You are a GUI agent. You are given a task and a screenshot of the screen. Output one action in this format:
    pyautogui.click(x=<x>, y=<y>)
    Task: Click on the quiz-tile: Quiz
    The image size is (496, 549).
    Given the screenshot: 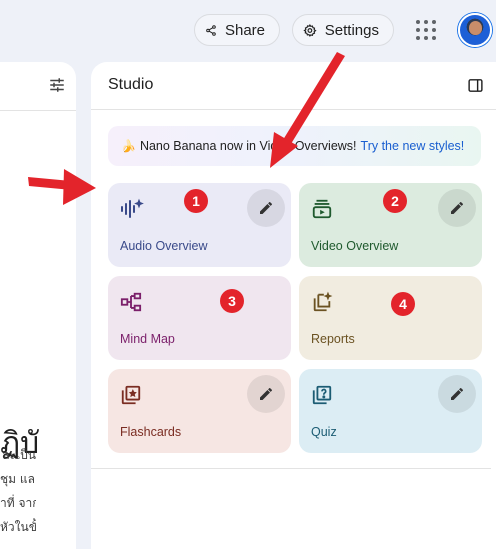 What is the action you would take?
    pyautogui.click(x=390, y=411)
    